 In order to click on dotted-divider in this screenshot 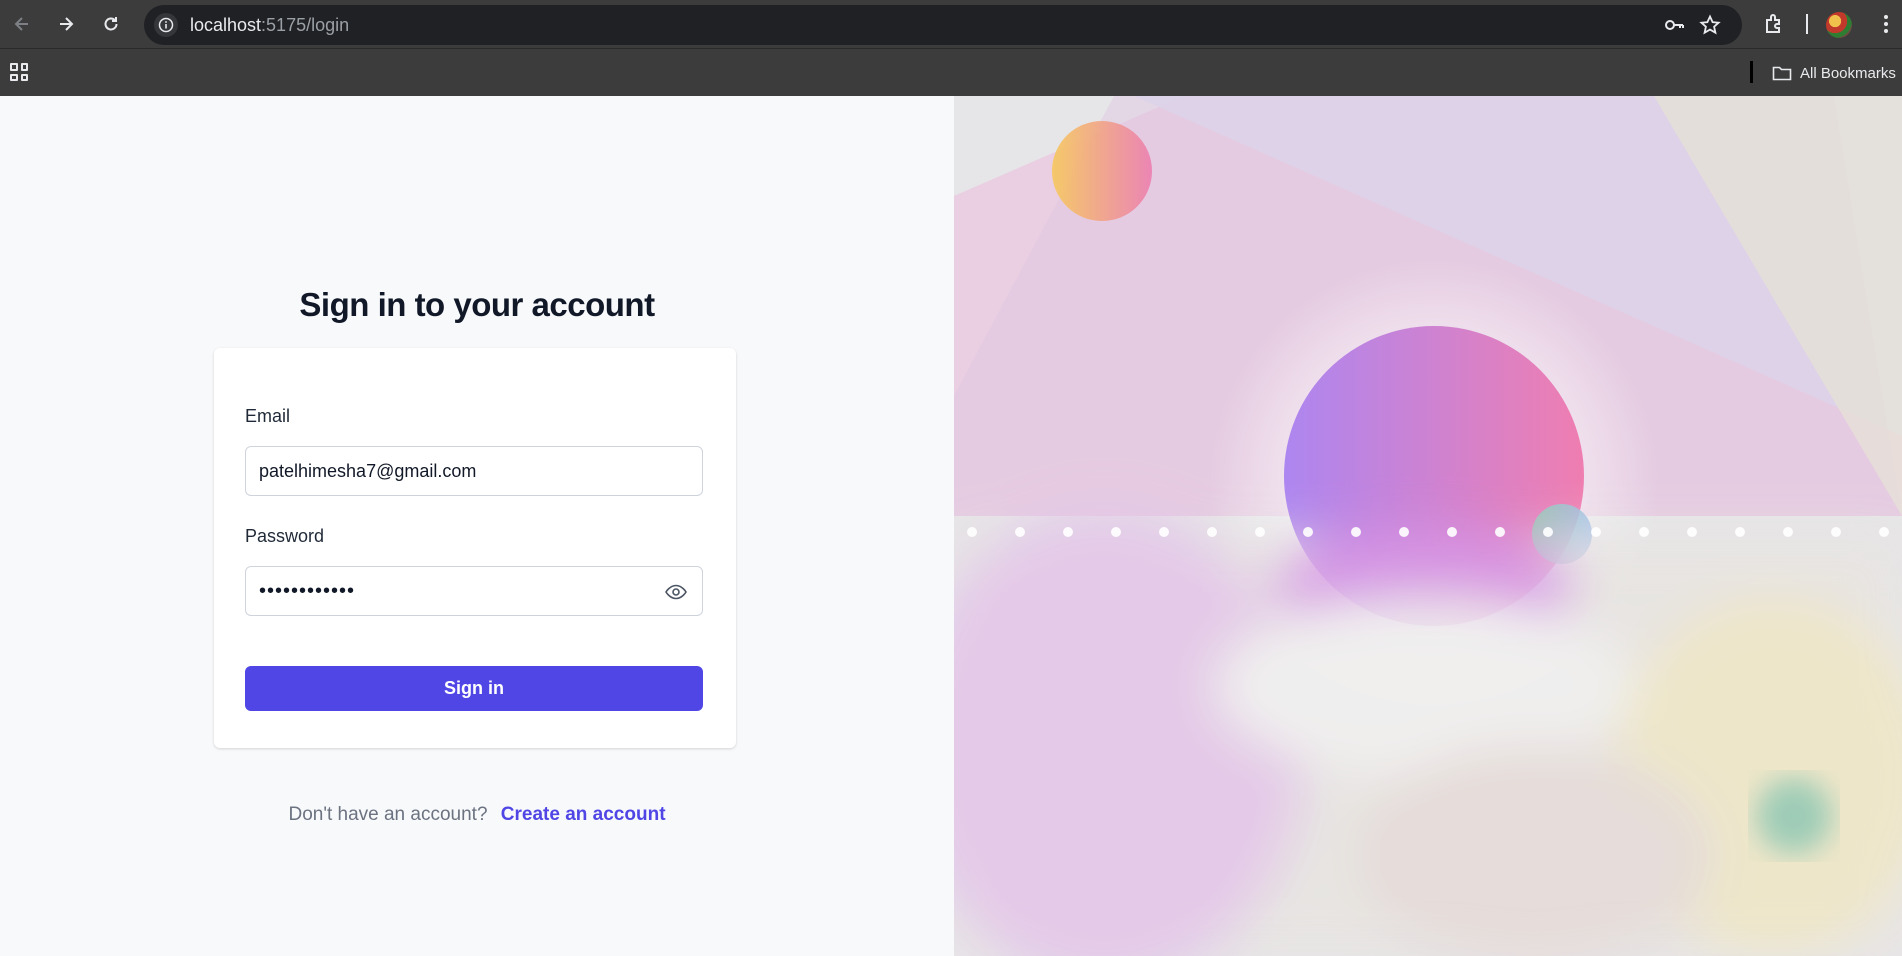, I will do `click(1428, 532)`.